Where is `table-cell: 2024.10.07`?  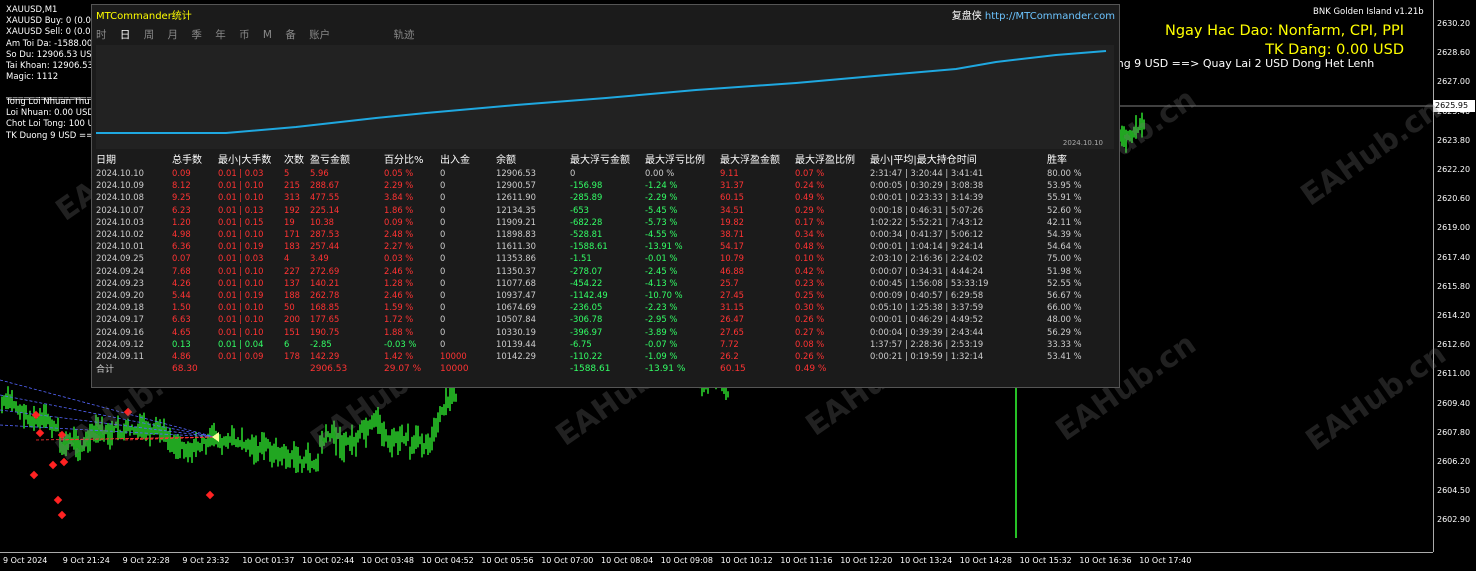
table-cell: 2024.10.07 is located at coordinates (120, 209).